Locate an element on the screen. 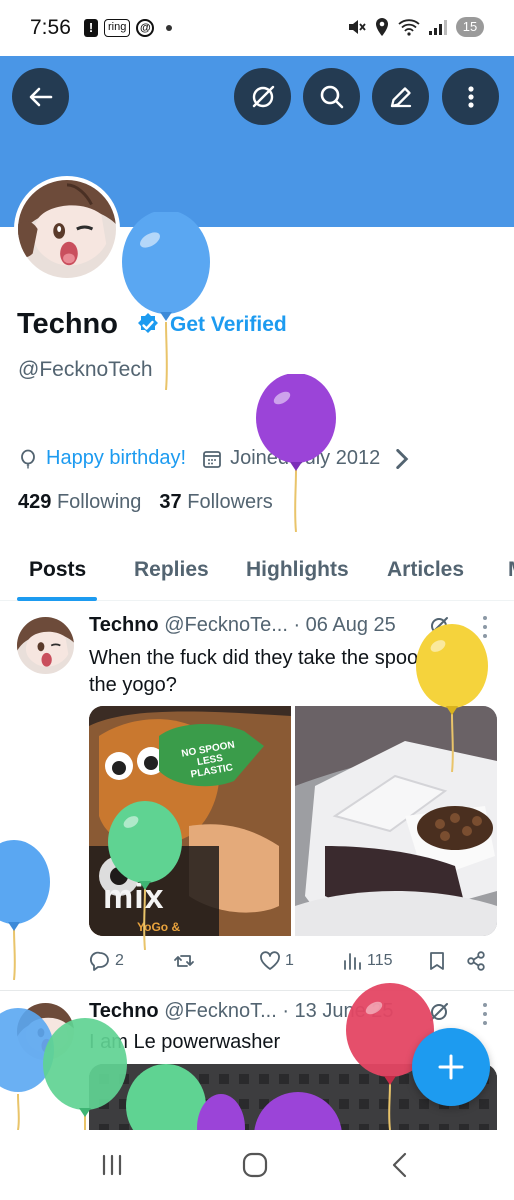 The height and width of the screenshot is (1200, 514). followers-link: 37 Followers is located at coordinates (215, 502).